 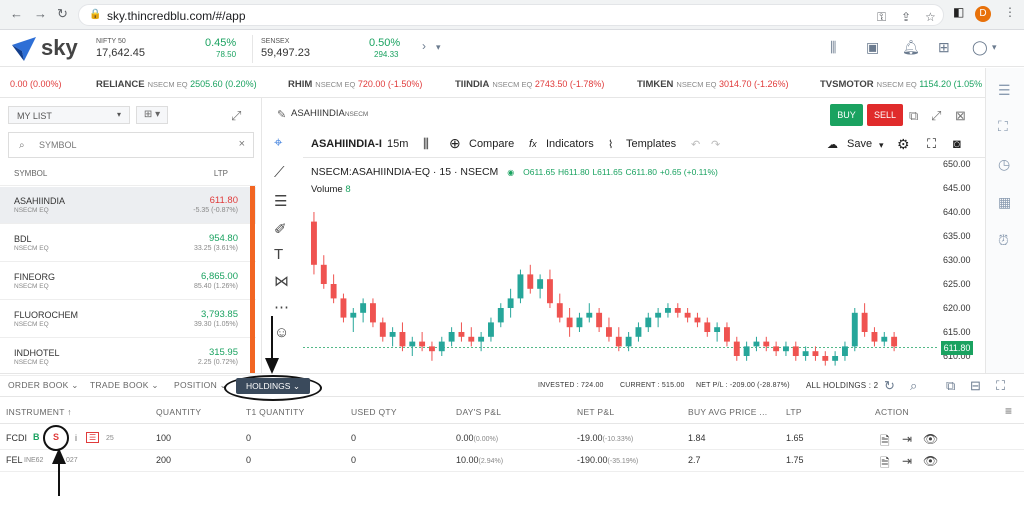 What do you see at coordinates (124, 385) in the screenshot?
I see `tab-trade-book: TRADE BOOK ⌄` at bounding box center [124, 385].